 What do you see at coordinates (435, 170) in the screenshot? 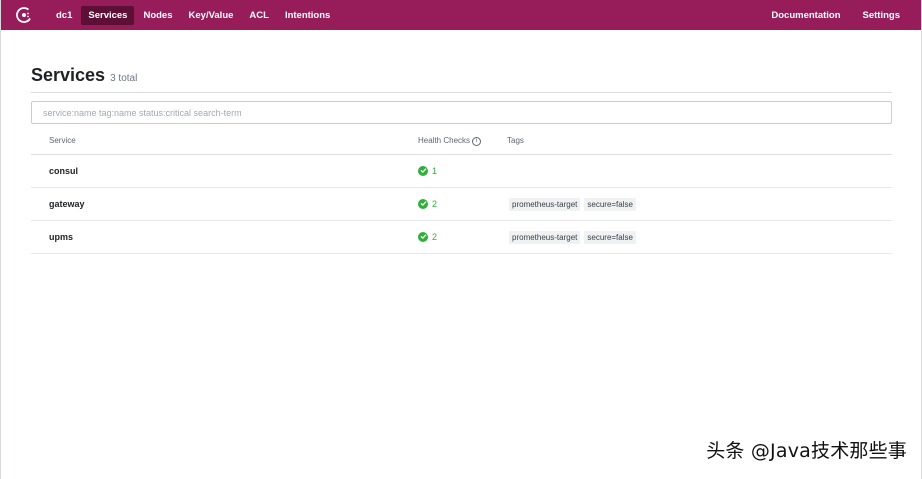
I see `health-passing-count: 1` at bounding box center [435, 170].